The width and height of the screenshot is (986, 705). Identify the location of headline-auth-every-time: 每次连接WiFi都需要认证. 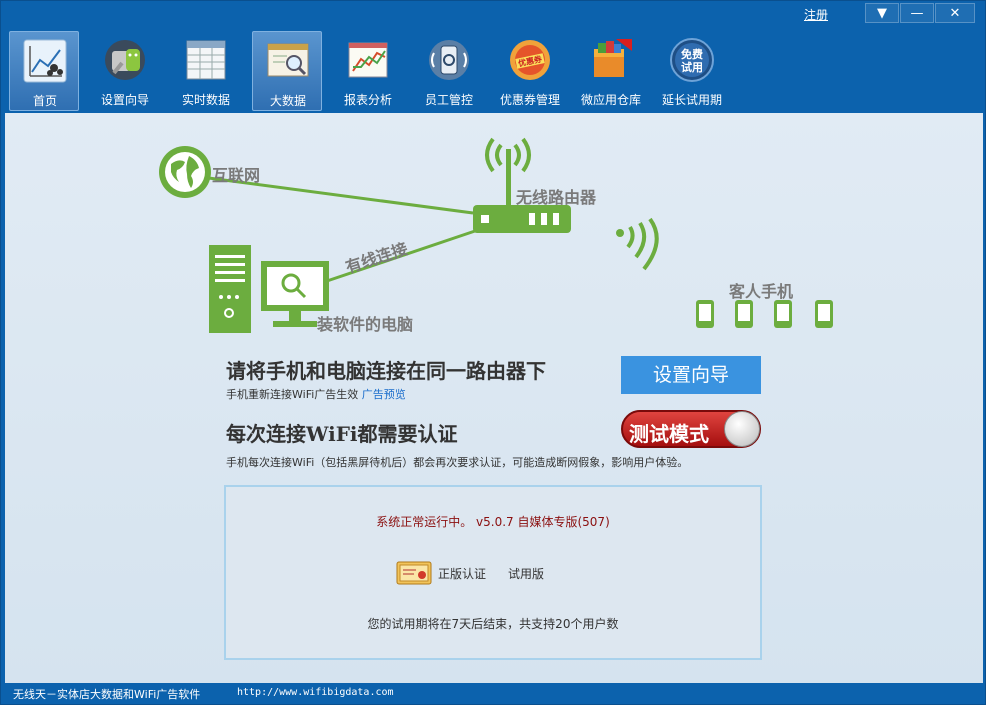
(342, 434).